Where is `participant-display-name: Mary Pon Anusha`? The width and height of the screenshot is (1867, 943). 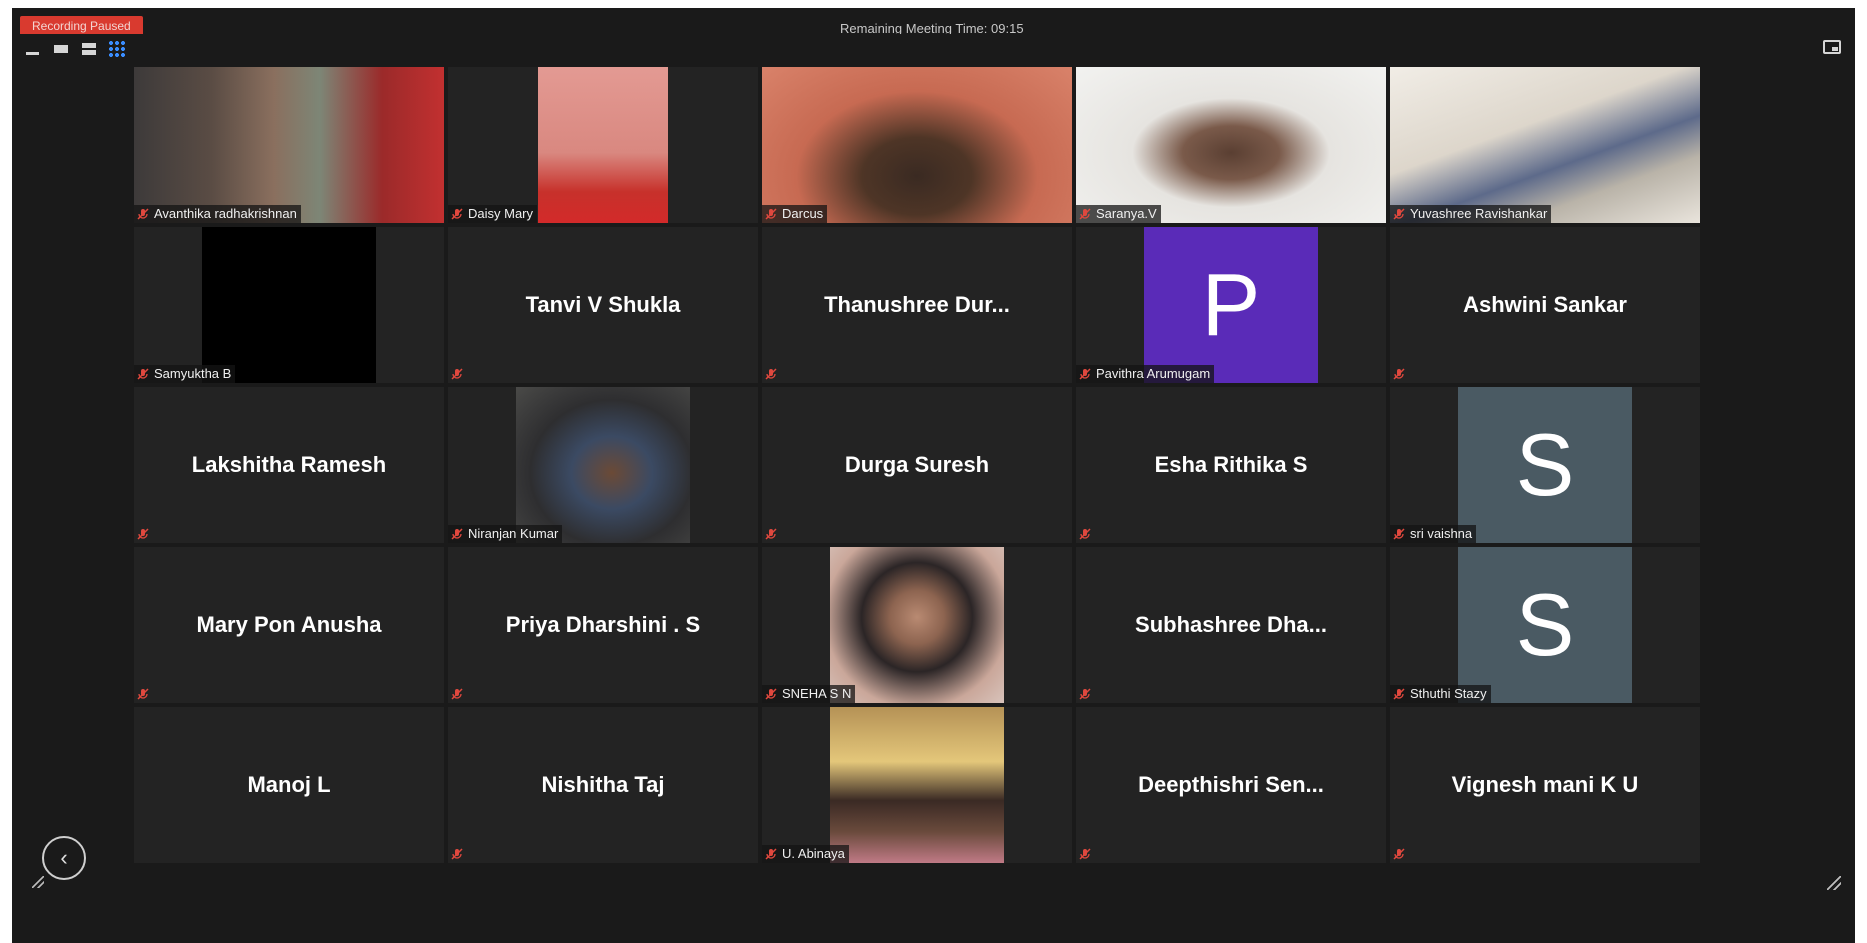 participant-display-name: Mary Pon Anusha is located at coordinates (289, 624).